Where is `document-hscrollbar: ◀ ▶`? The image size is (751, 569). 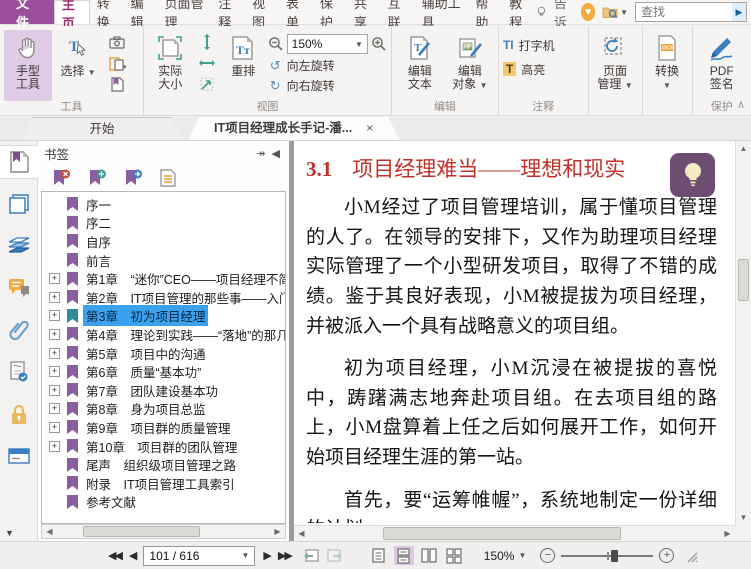
document-hscrollbar: ◀ ▶ is located at coordinates (514, 533).